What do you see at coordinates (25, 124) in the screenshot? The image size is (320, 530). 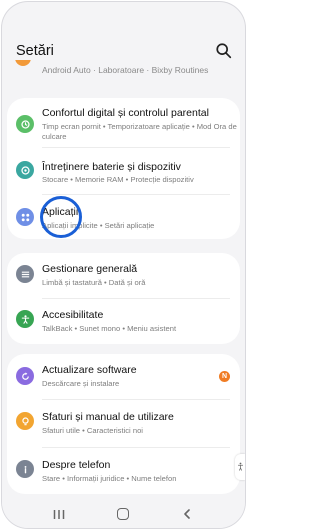 I see `digital-wellbeing-icon` at bounding box center [25, 124].